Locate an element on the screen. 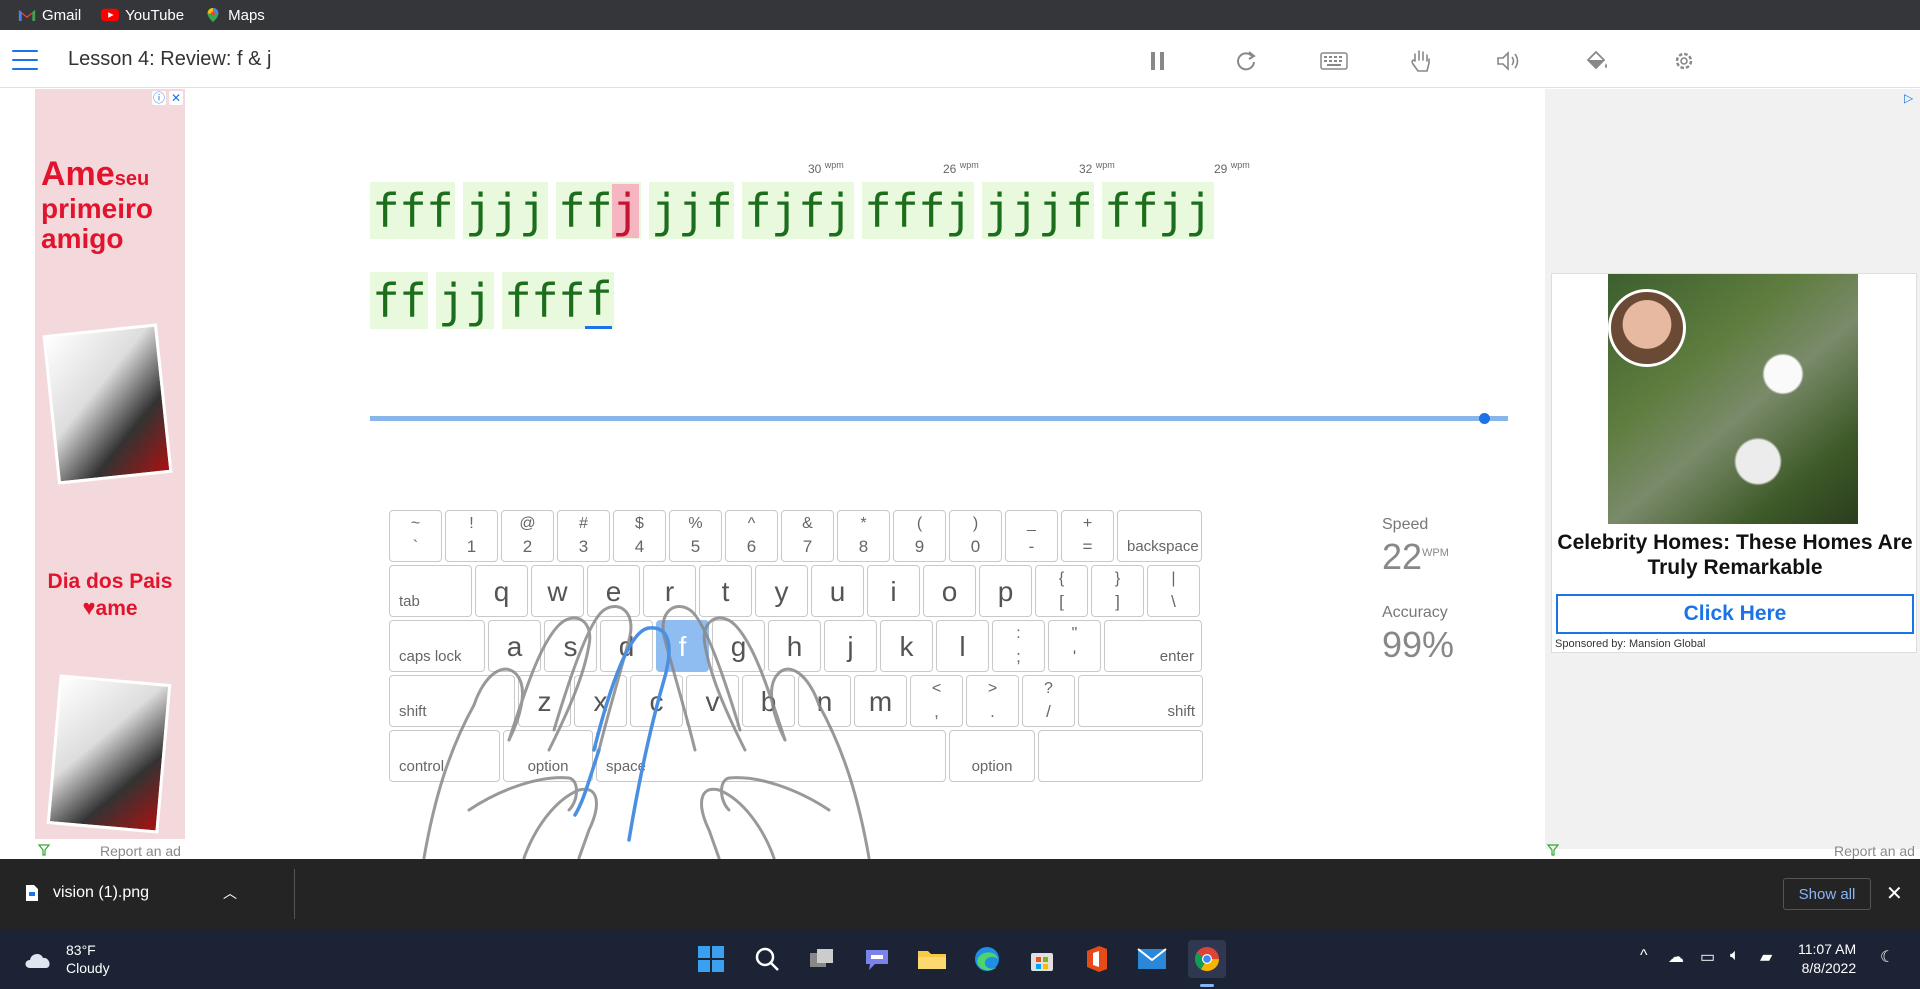  key-caps-lock: caps lock is located at coordinates (437, 646).